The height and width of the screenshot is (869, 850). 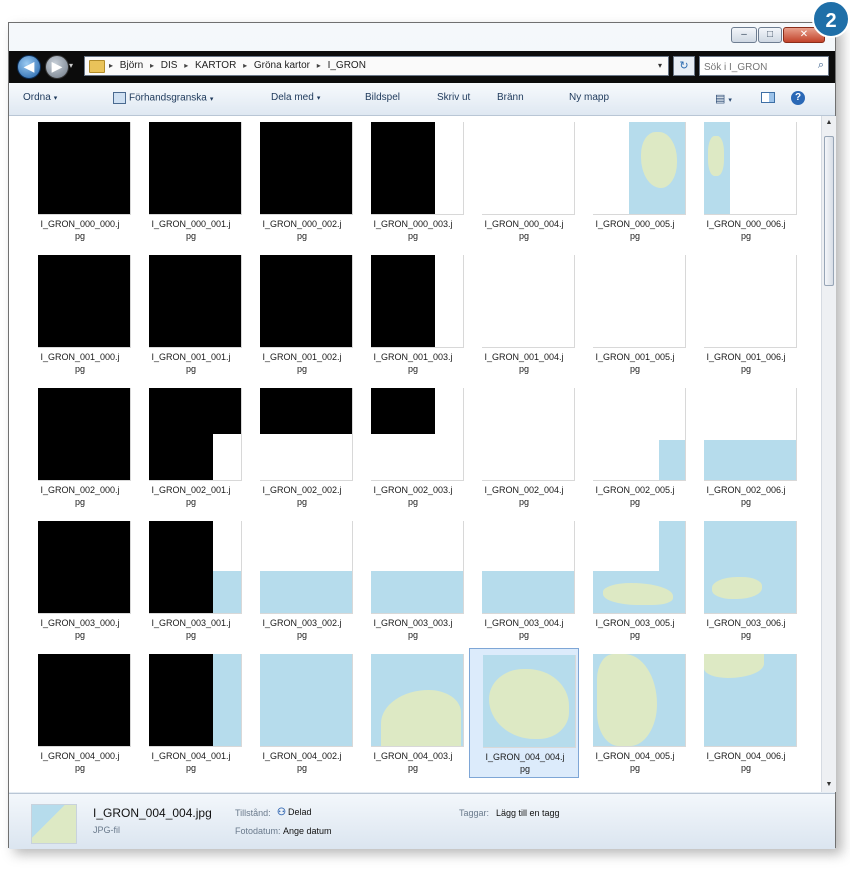 I want to click on file-item-002-000: I_GRON_002_000.j pg, so click(x=80, y=447).